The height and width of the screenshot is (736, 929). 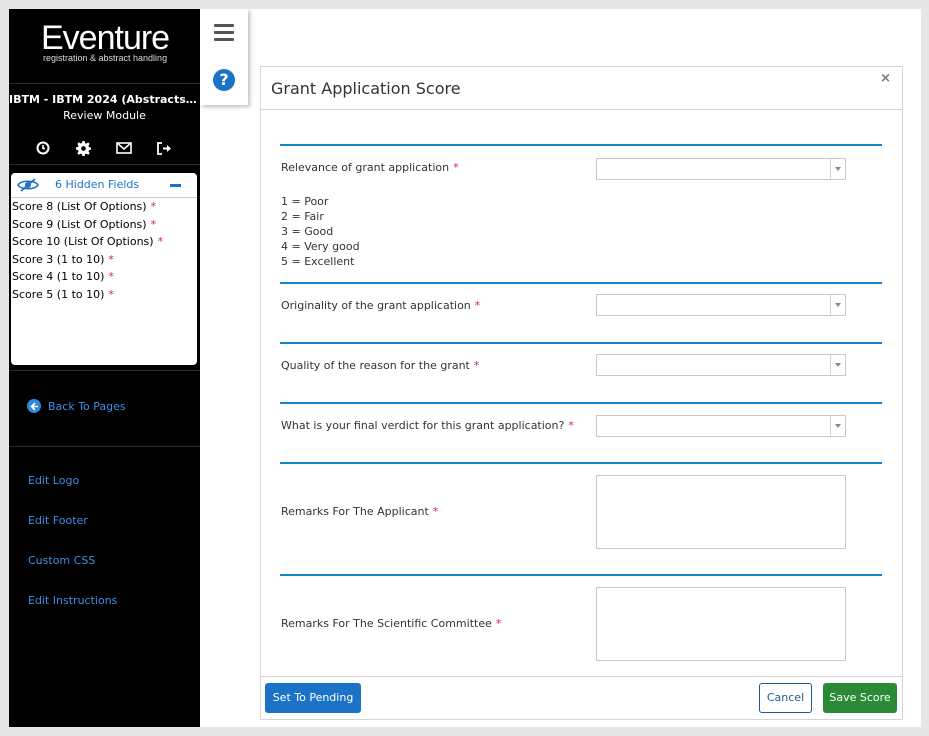 What do you see at coordinates (28, 186) in the screenshot?
I see `eye-slash-icon` at bounding box center [28, 186].